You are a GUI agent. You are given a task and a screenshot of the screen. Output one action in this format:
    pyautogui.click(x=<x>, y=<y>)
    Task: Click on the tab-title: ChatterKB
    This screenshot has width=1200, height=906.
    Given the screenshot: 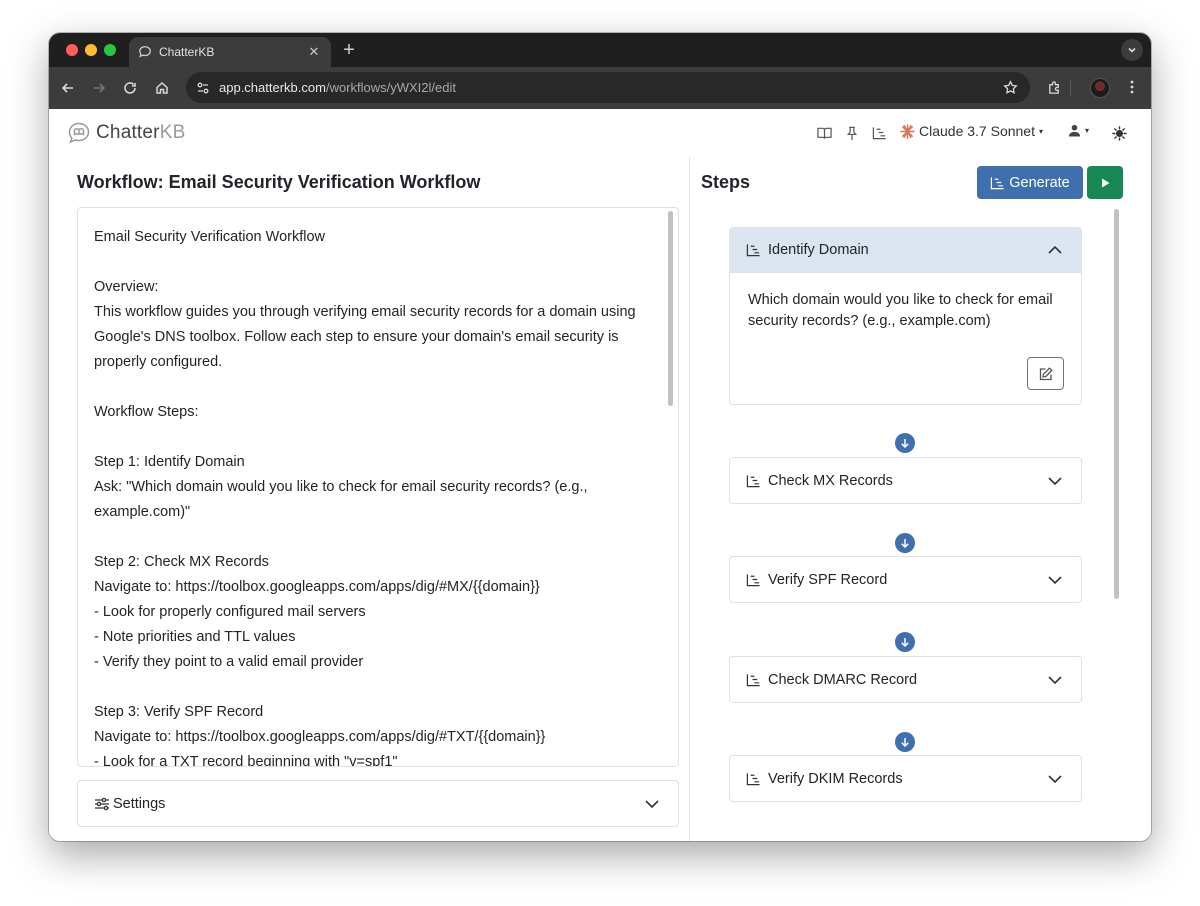 What is the action you would take?
    pyautogui.click(x=187, y=52)
    